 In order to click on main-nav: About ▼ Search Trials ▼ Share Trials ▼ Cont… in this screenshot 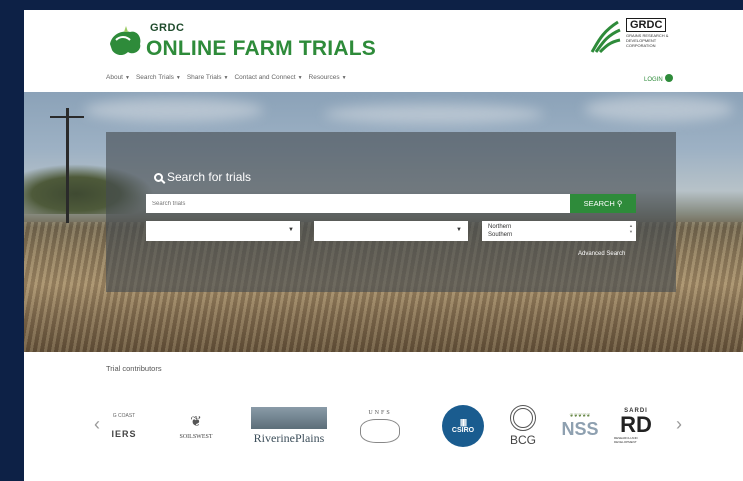, I will do `click(229, 81)`.